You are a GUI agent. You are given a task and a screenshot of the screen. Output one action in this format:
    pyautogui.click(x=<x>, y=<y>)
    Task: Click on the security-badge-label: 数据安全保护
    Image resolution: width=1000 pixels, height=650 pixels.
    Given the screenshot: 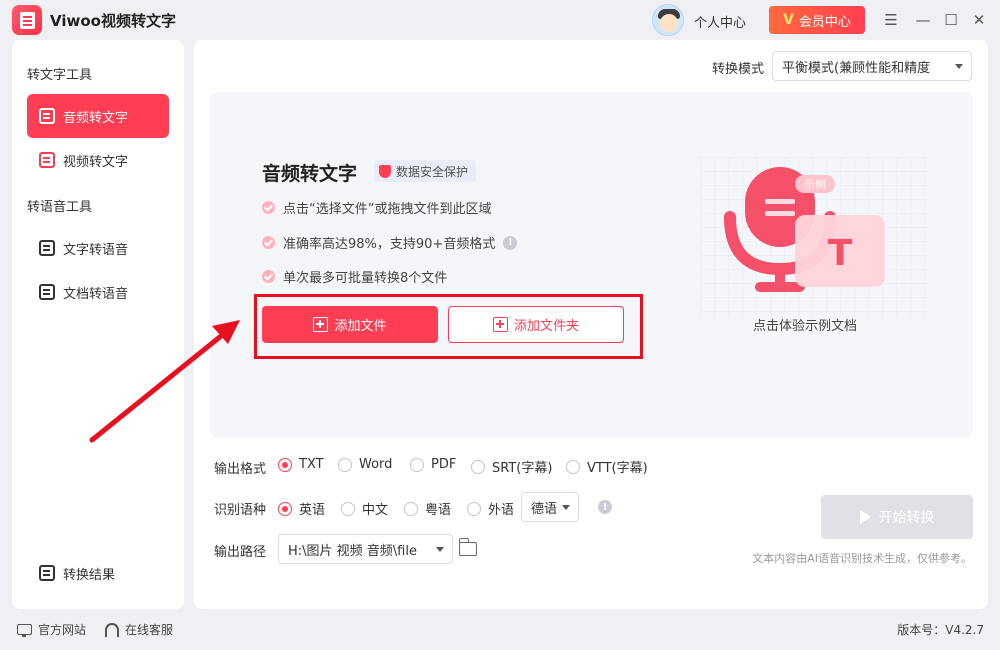 What is the action you would take?
    pyautogui.click(x=432, y=171)
    